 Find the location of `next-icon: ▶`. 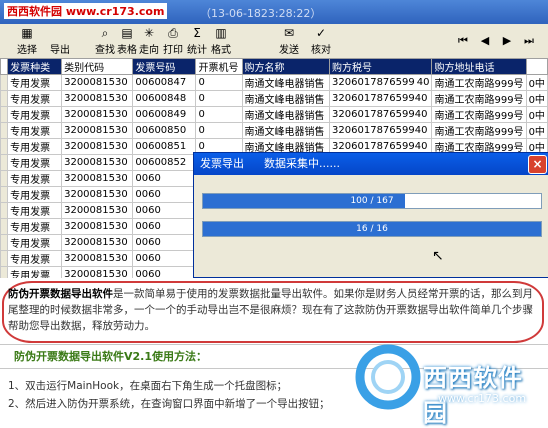

next-icon: ▶ is located at coordinates (507, 40).